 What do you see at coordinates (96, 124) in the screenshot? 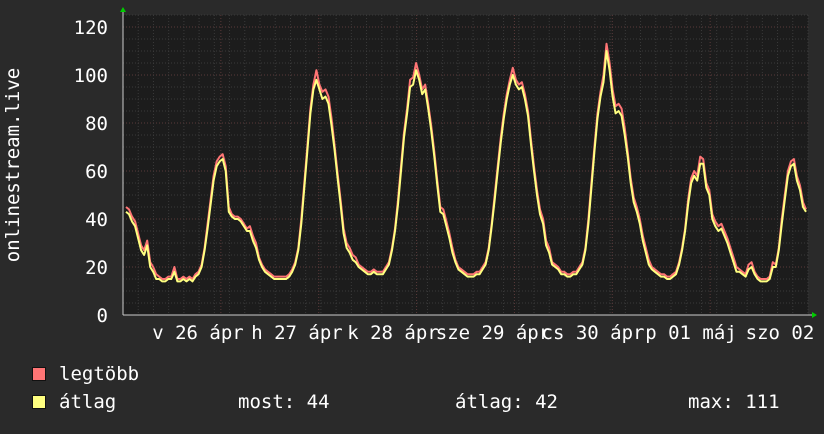
I see `y-tick-label: 80` at bounding box center [96, 124].